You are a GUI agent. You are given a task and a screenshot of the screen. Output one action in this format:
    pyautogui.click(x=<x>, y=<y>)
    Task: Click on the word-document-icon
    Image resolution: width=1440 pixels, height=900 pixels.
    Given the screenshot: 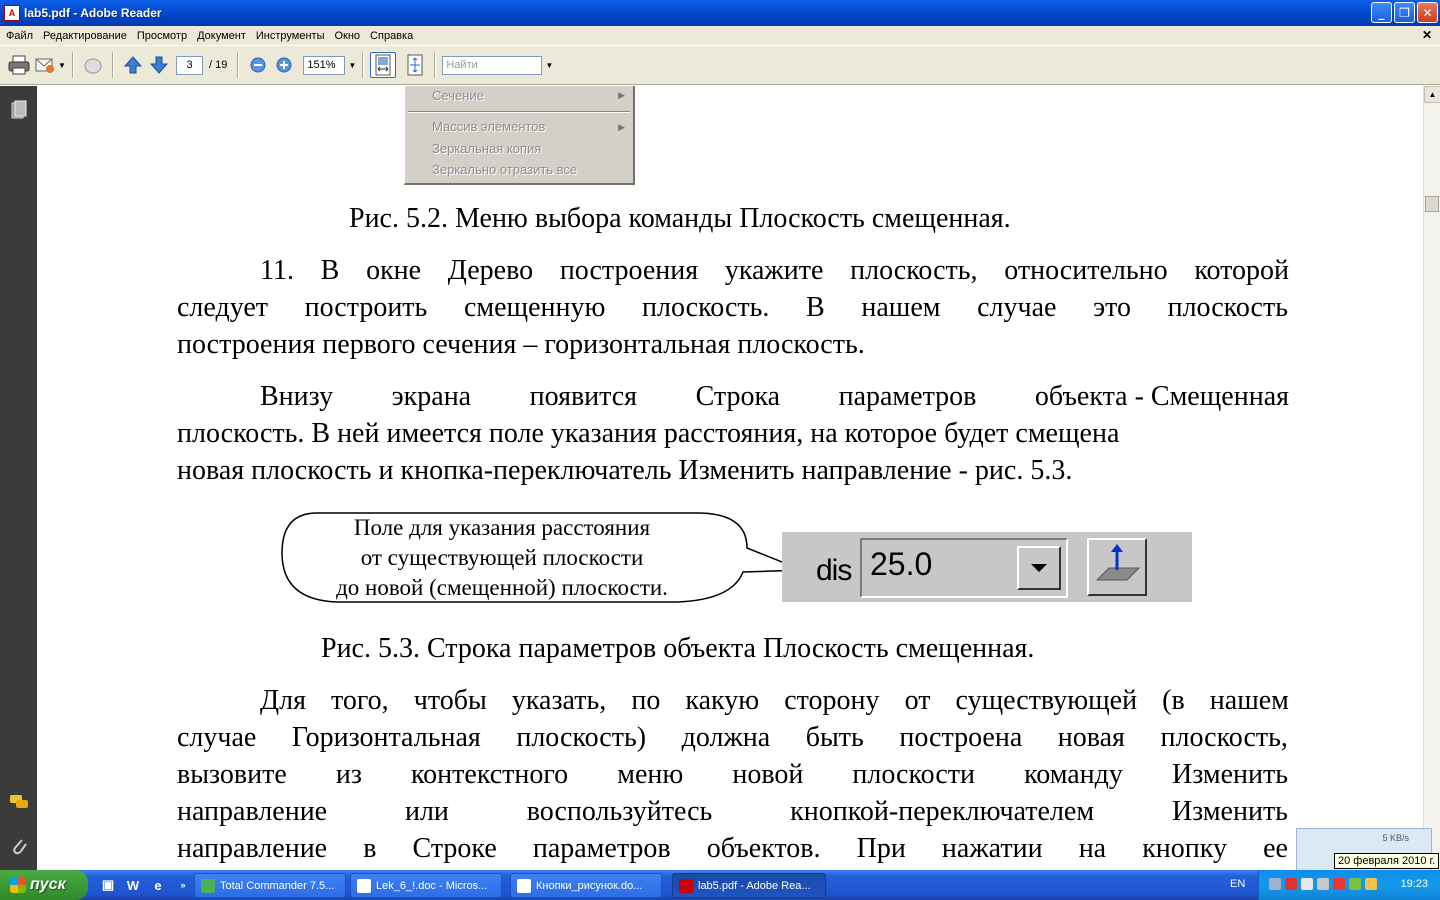 What is the action you would take?
    pyautogui.click(x=524, y=885)
    